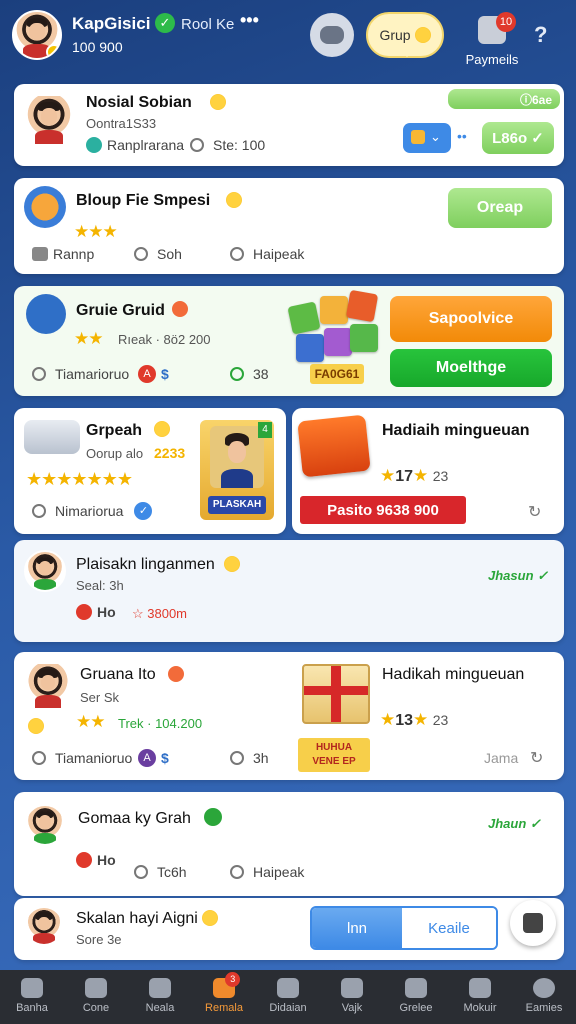 Image resolution: width=576 pixels, height=1024 pixels. What do you see at coordinates (176, 674) in the screenshot?
I see `emoji-icon` at bounding box center [176, 674].